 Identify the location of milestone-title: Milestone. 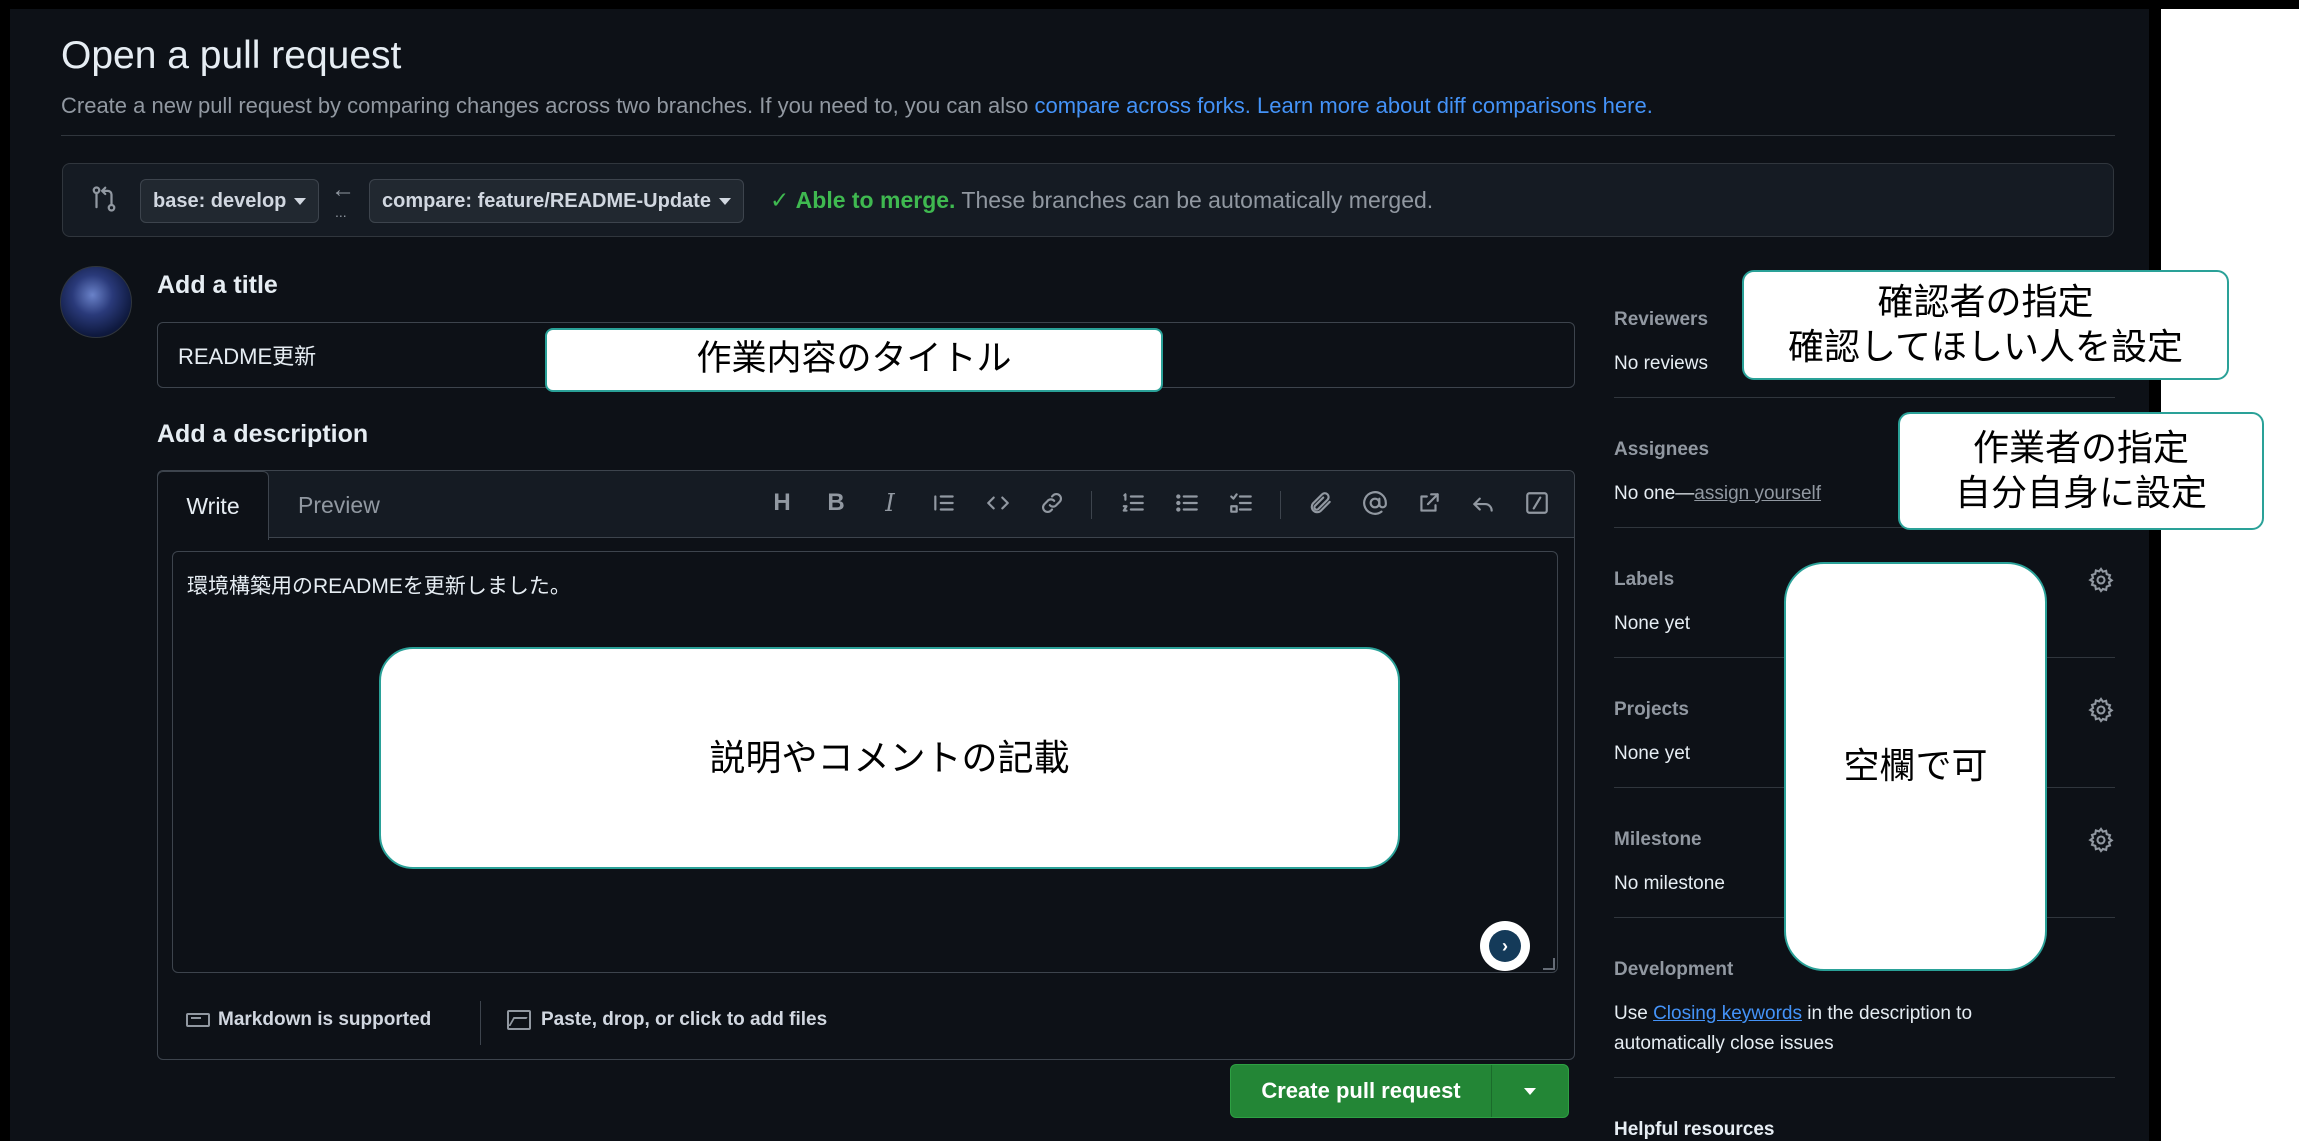
(1658, 840).